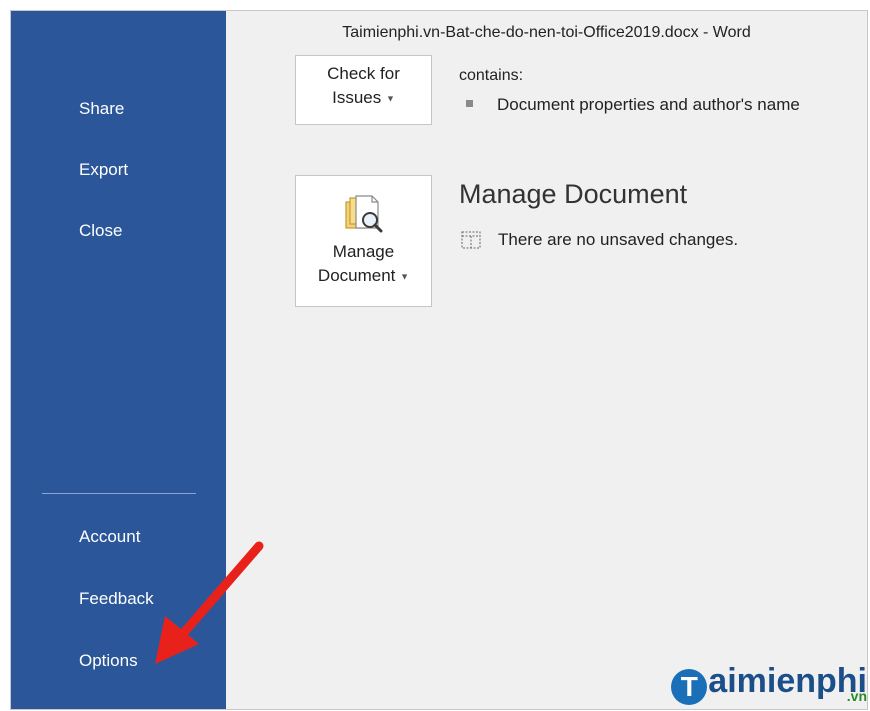 This screenshot has width=870, height=711. What do you see at coordinates (101, 109) in the screenshot?
I see `nav-share: Share` at bounding box center [101, 109].